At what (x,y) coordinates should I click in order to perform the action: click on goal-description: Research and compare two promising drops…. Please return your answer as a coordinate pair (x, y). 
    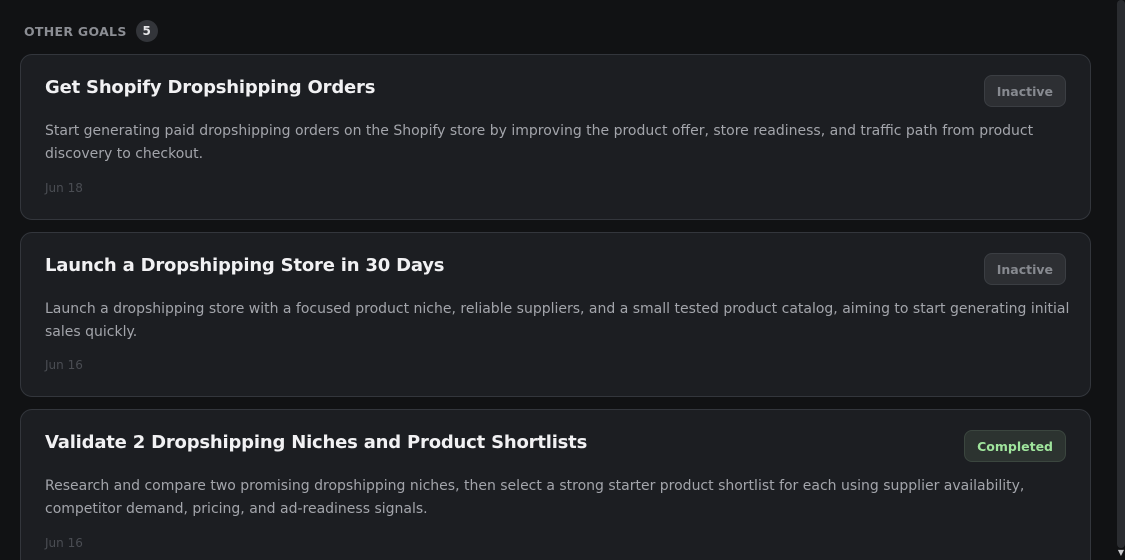
    Looking at the image, I should click on (535, 497).